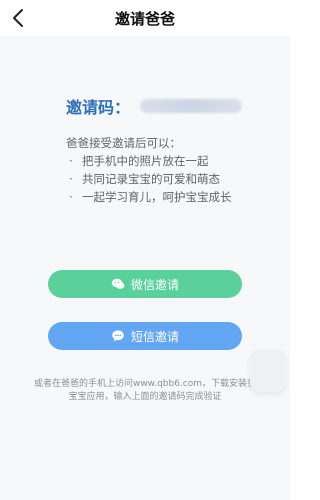 The image size is (320, 500). I want to click on list-item-text: 共同记录宝宝的可爱和萌态, so click(151, 179).